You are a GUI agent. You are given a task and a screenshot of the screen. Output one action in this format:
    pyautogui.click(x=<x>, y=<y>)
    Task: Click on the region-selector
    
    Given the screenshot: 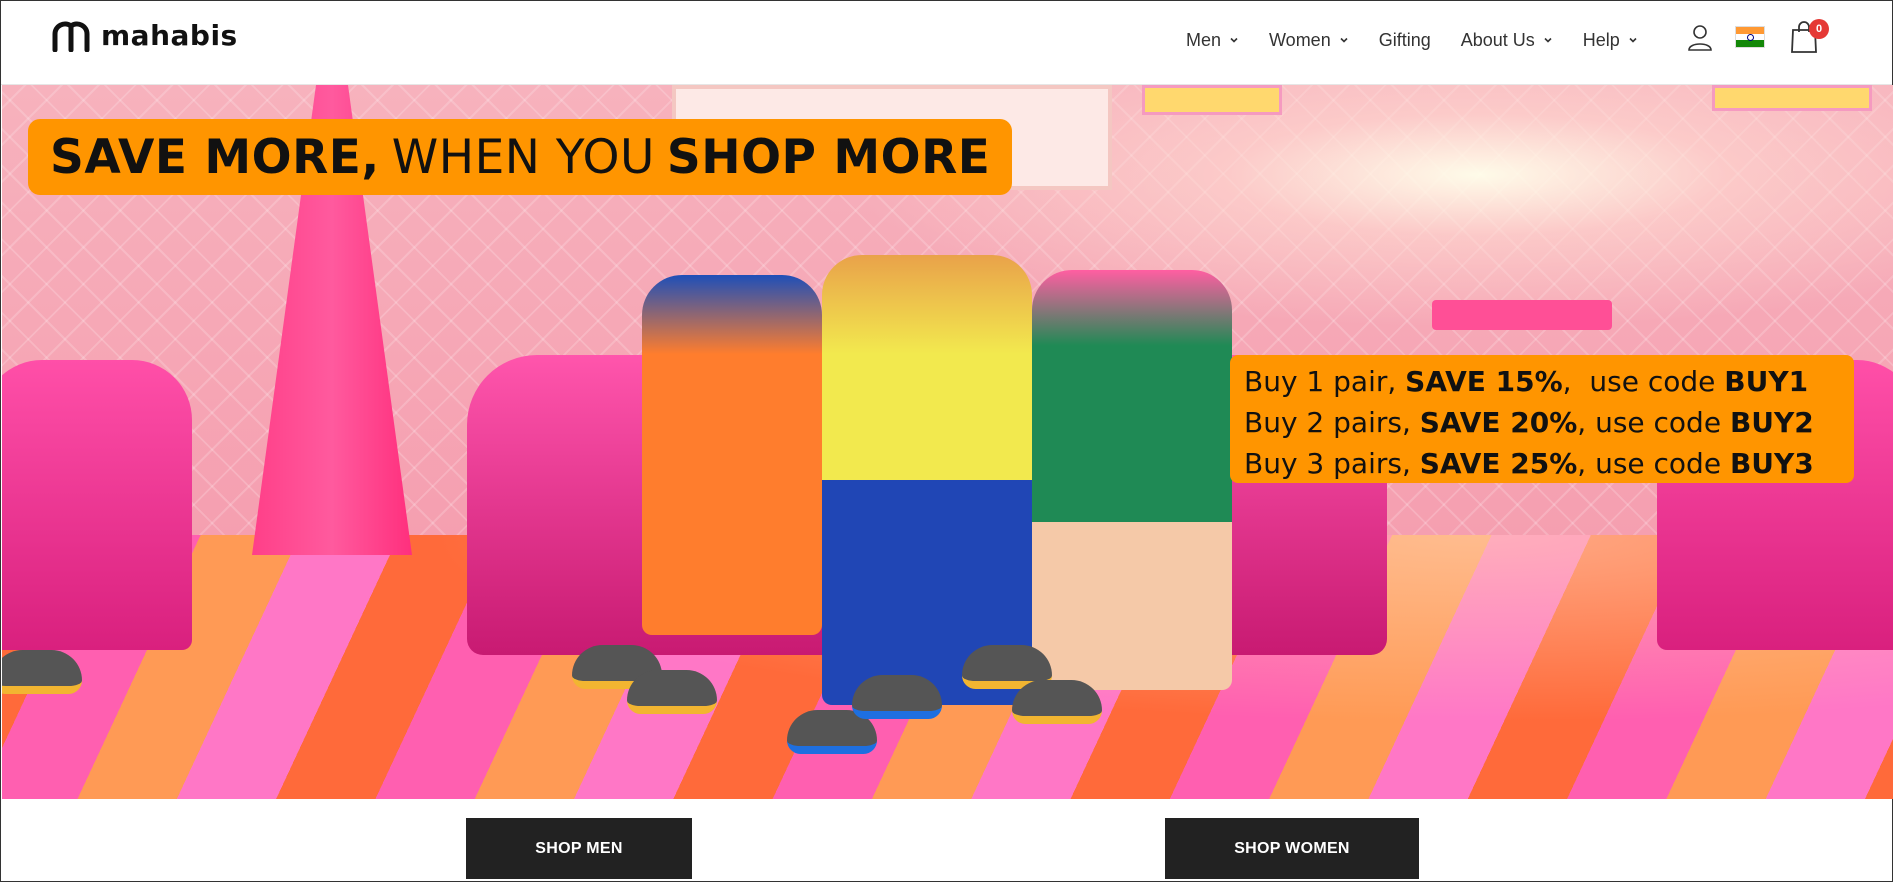 What is the action you would take?
    pyautogui.click(x=1761, y=37)
    